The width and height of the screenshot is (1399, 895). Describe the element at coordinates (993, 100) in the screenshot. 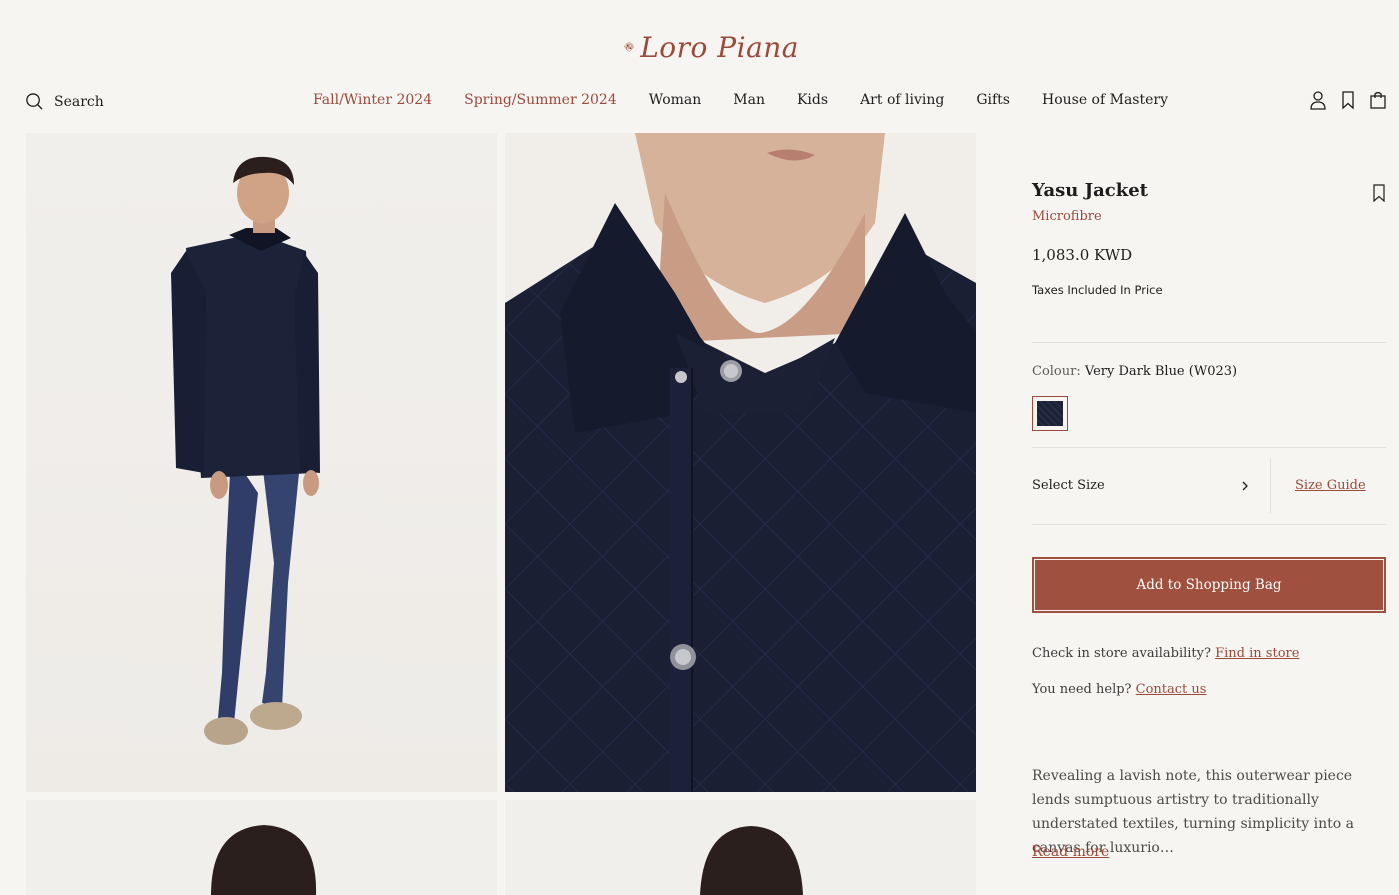

I see `nav-gifts: Gifts` at that location.